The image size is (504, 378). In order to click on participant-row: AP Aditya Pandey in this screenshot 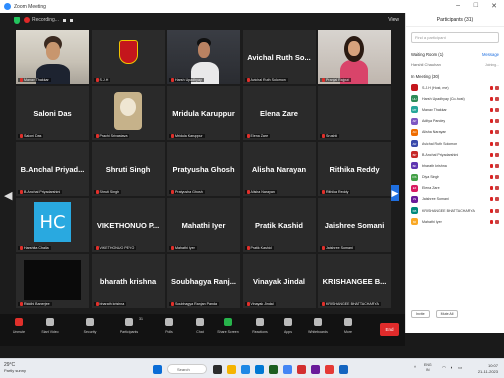, I will do `click(455, 121)`.